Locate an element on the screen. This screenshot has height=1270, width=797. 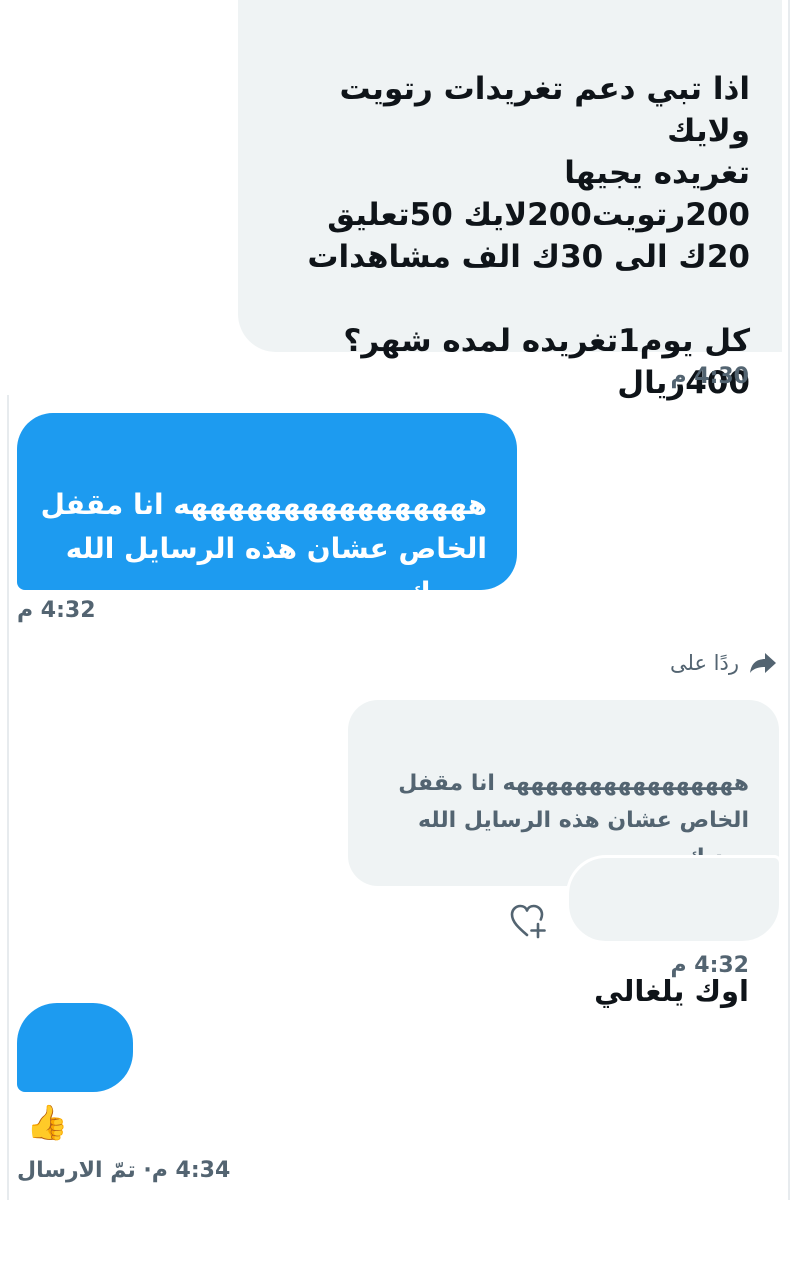
heart-plus-icon is located at coordinates (528, 921).